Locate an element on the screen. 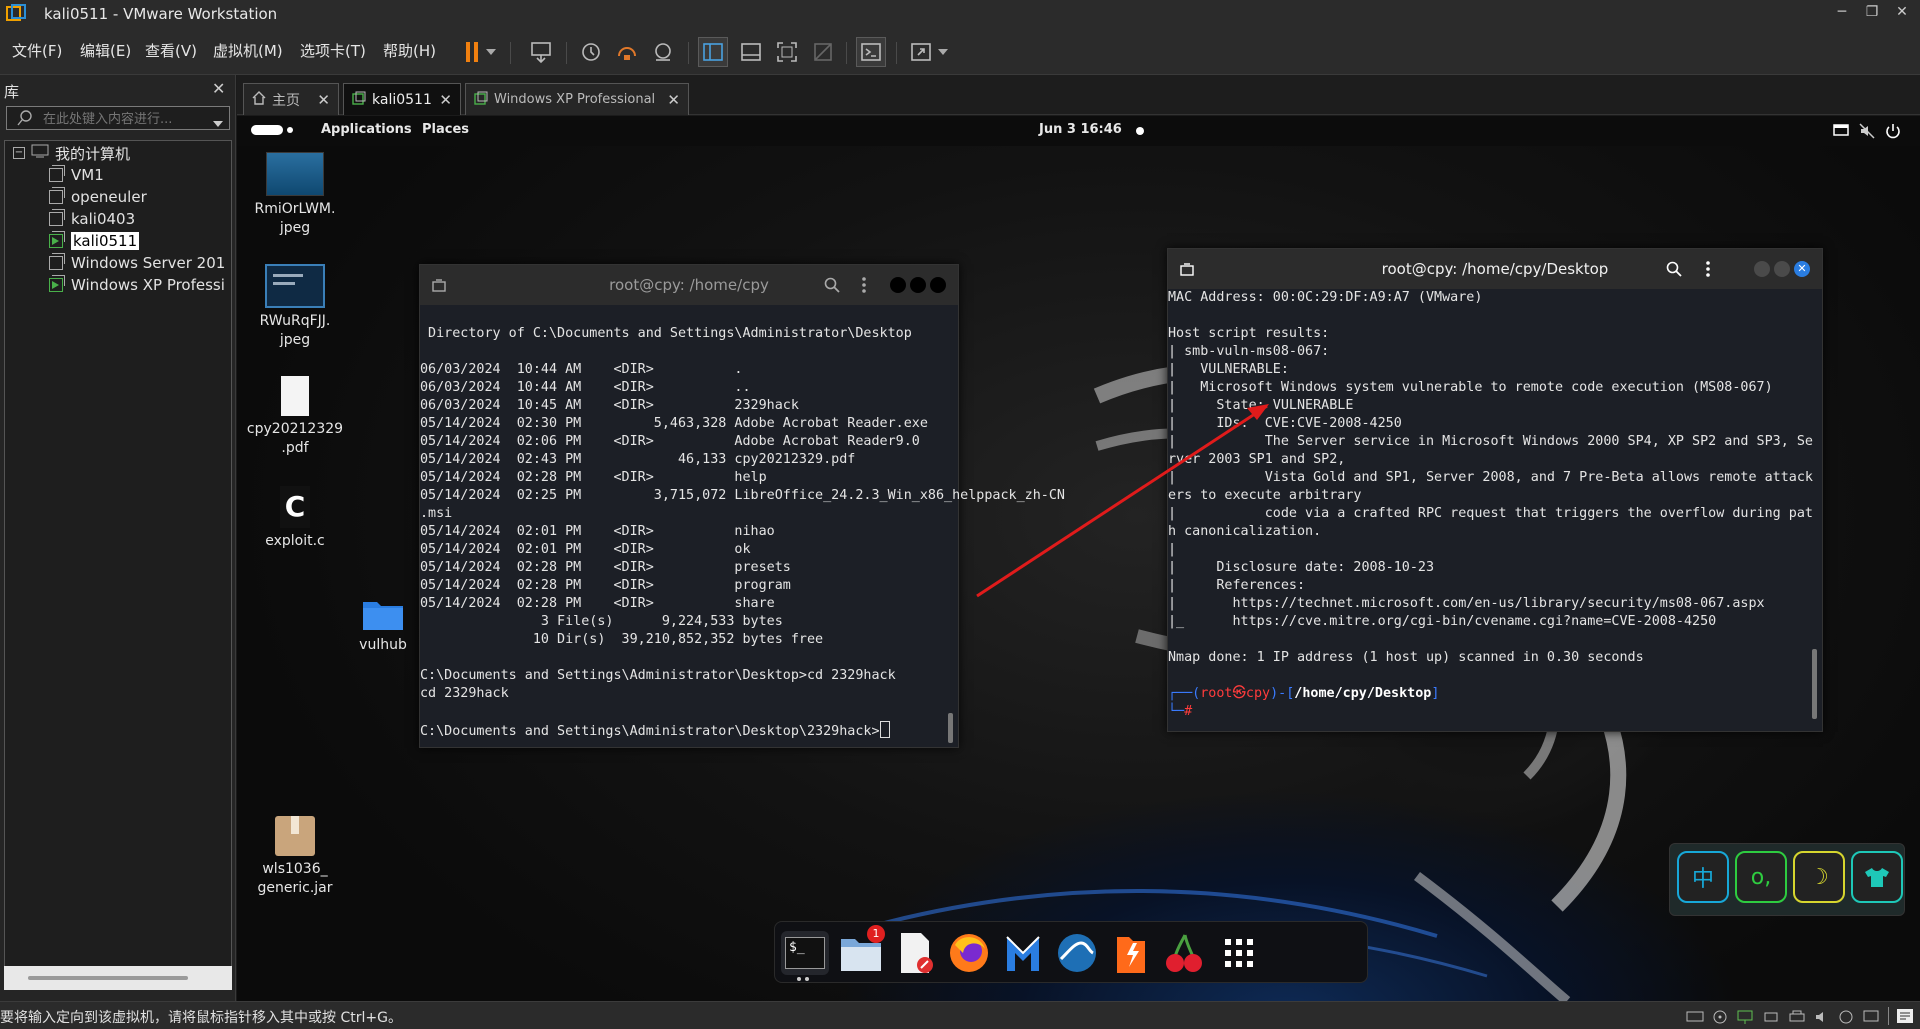  tree-item-windows-xp: Windows XP Professi is located at coordinates (137, 285).